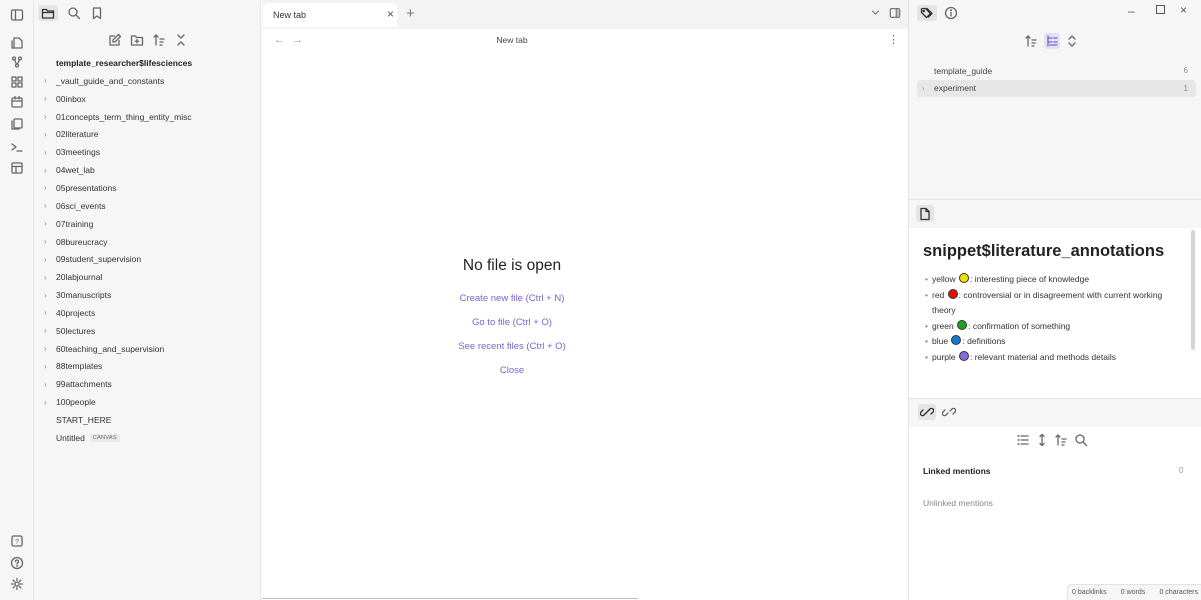 Image resolution: width=1201 pixels, height=600 pixels. Describe the element at coordinates (147, 313) in the screenshot. I see `tree-folder: › 40projects` at that location.